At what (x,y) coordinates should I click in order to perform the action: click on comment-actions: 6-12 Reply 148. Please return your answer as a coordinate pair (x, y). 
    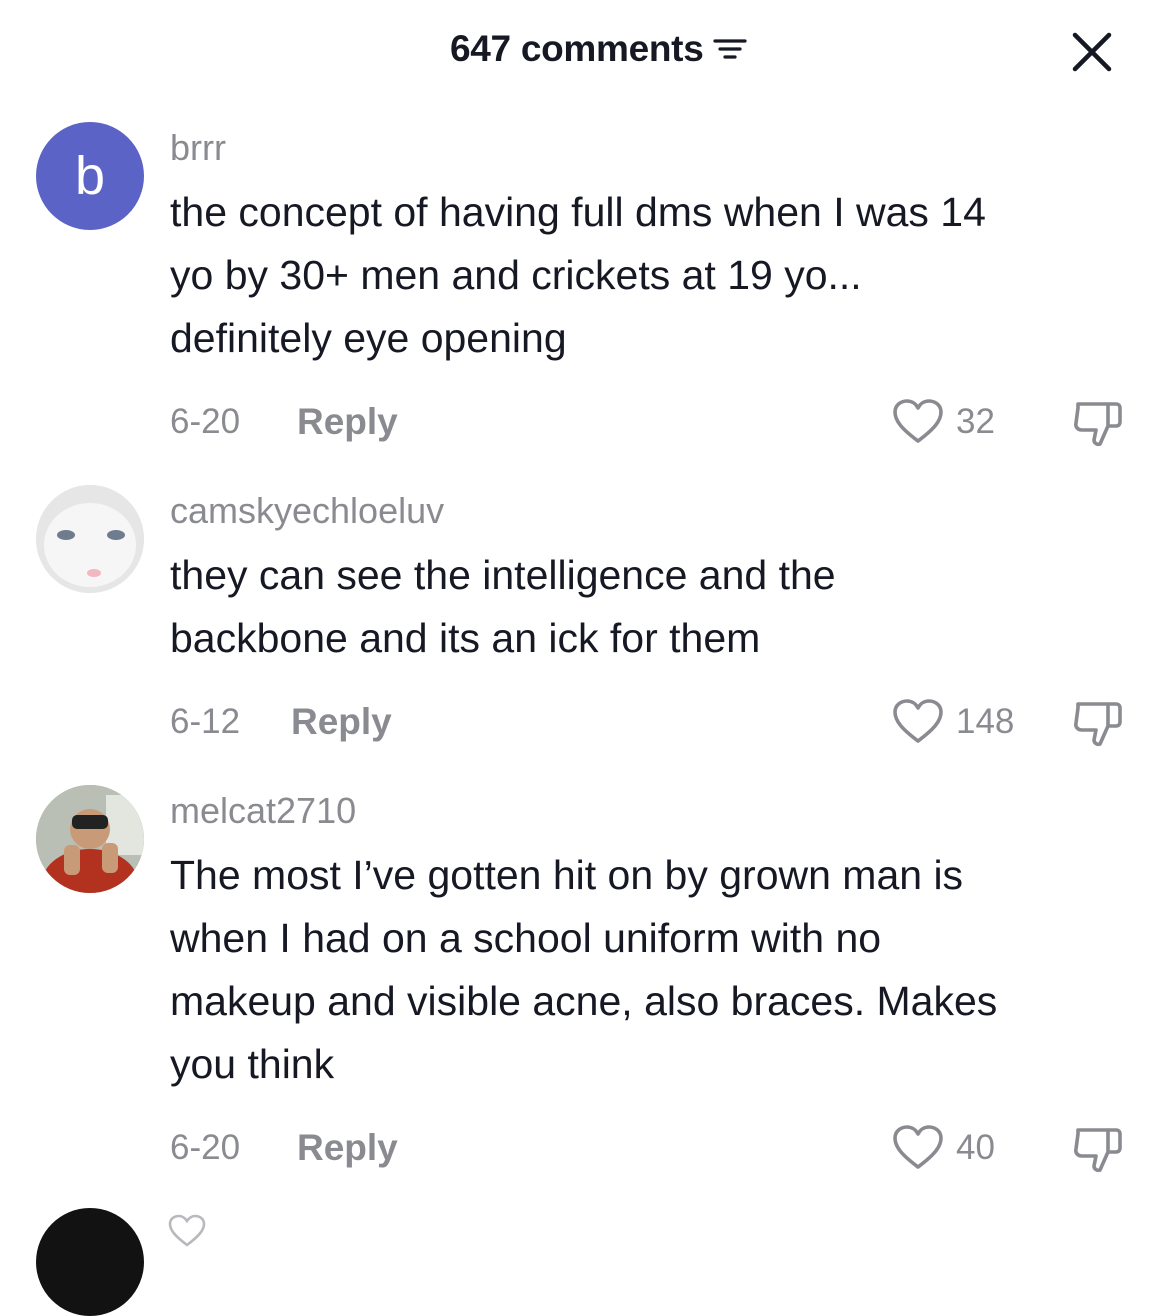
    Looking at the image, I should click on (650, 722).